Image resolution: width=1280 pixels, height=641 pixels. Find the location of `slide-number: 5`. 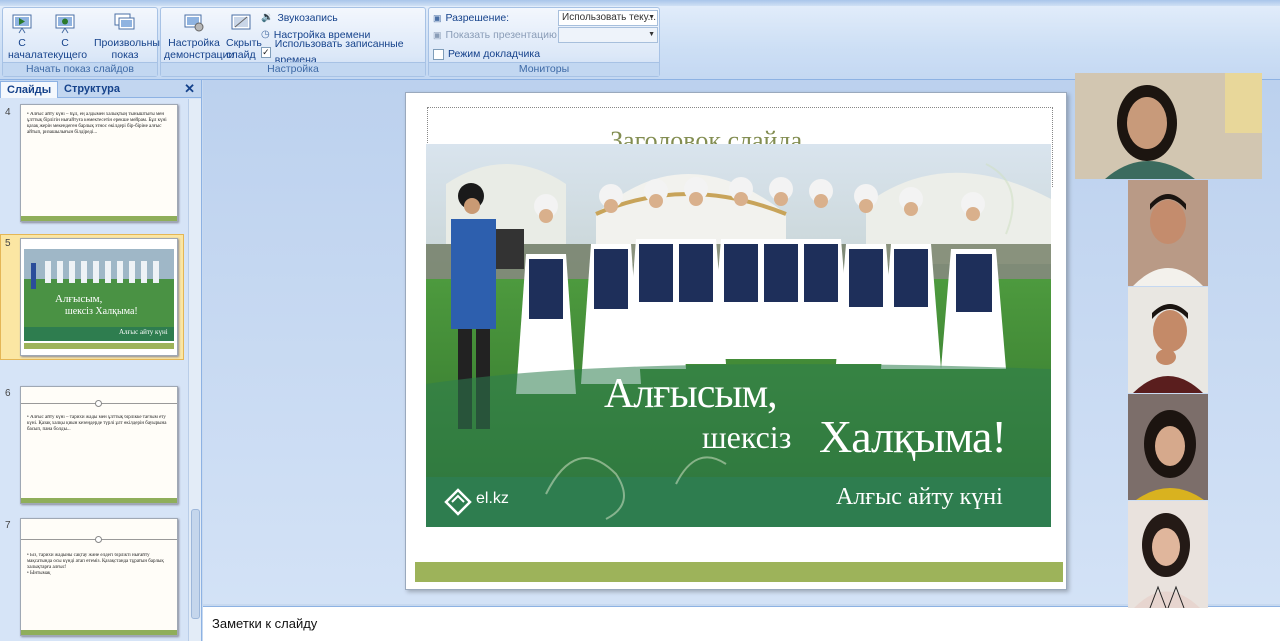

slide-number: 5 is located at coordinates (8, 243).